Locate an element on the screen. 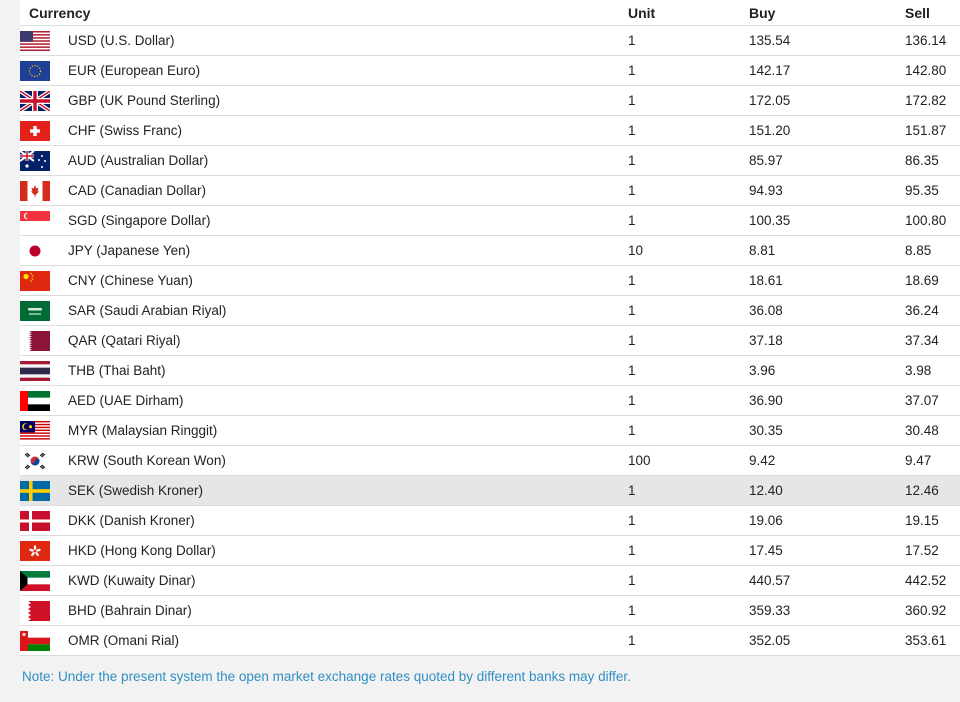  table-row: BHD (Bahrain Dinar) 1 359.33 360.92 is located at coordinates (490, 610).